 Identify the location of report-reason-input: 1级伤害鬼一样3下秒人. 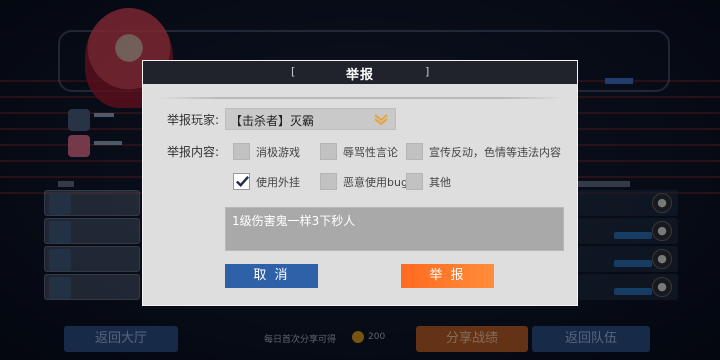
(394, 229).